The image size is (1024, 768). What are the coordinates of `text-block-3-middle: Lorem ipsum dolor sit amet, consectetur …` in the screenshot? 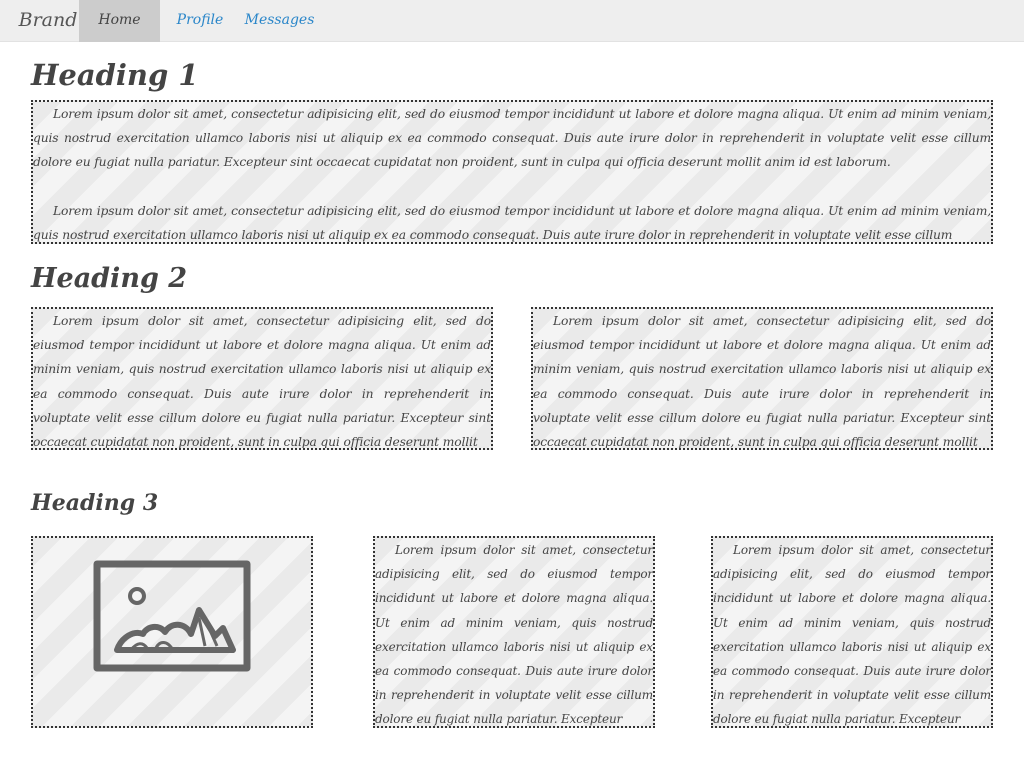 It's located at (514, 632).